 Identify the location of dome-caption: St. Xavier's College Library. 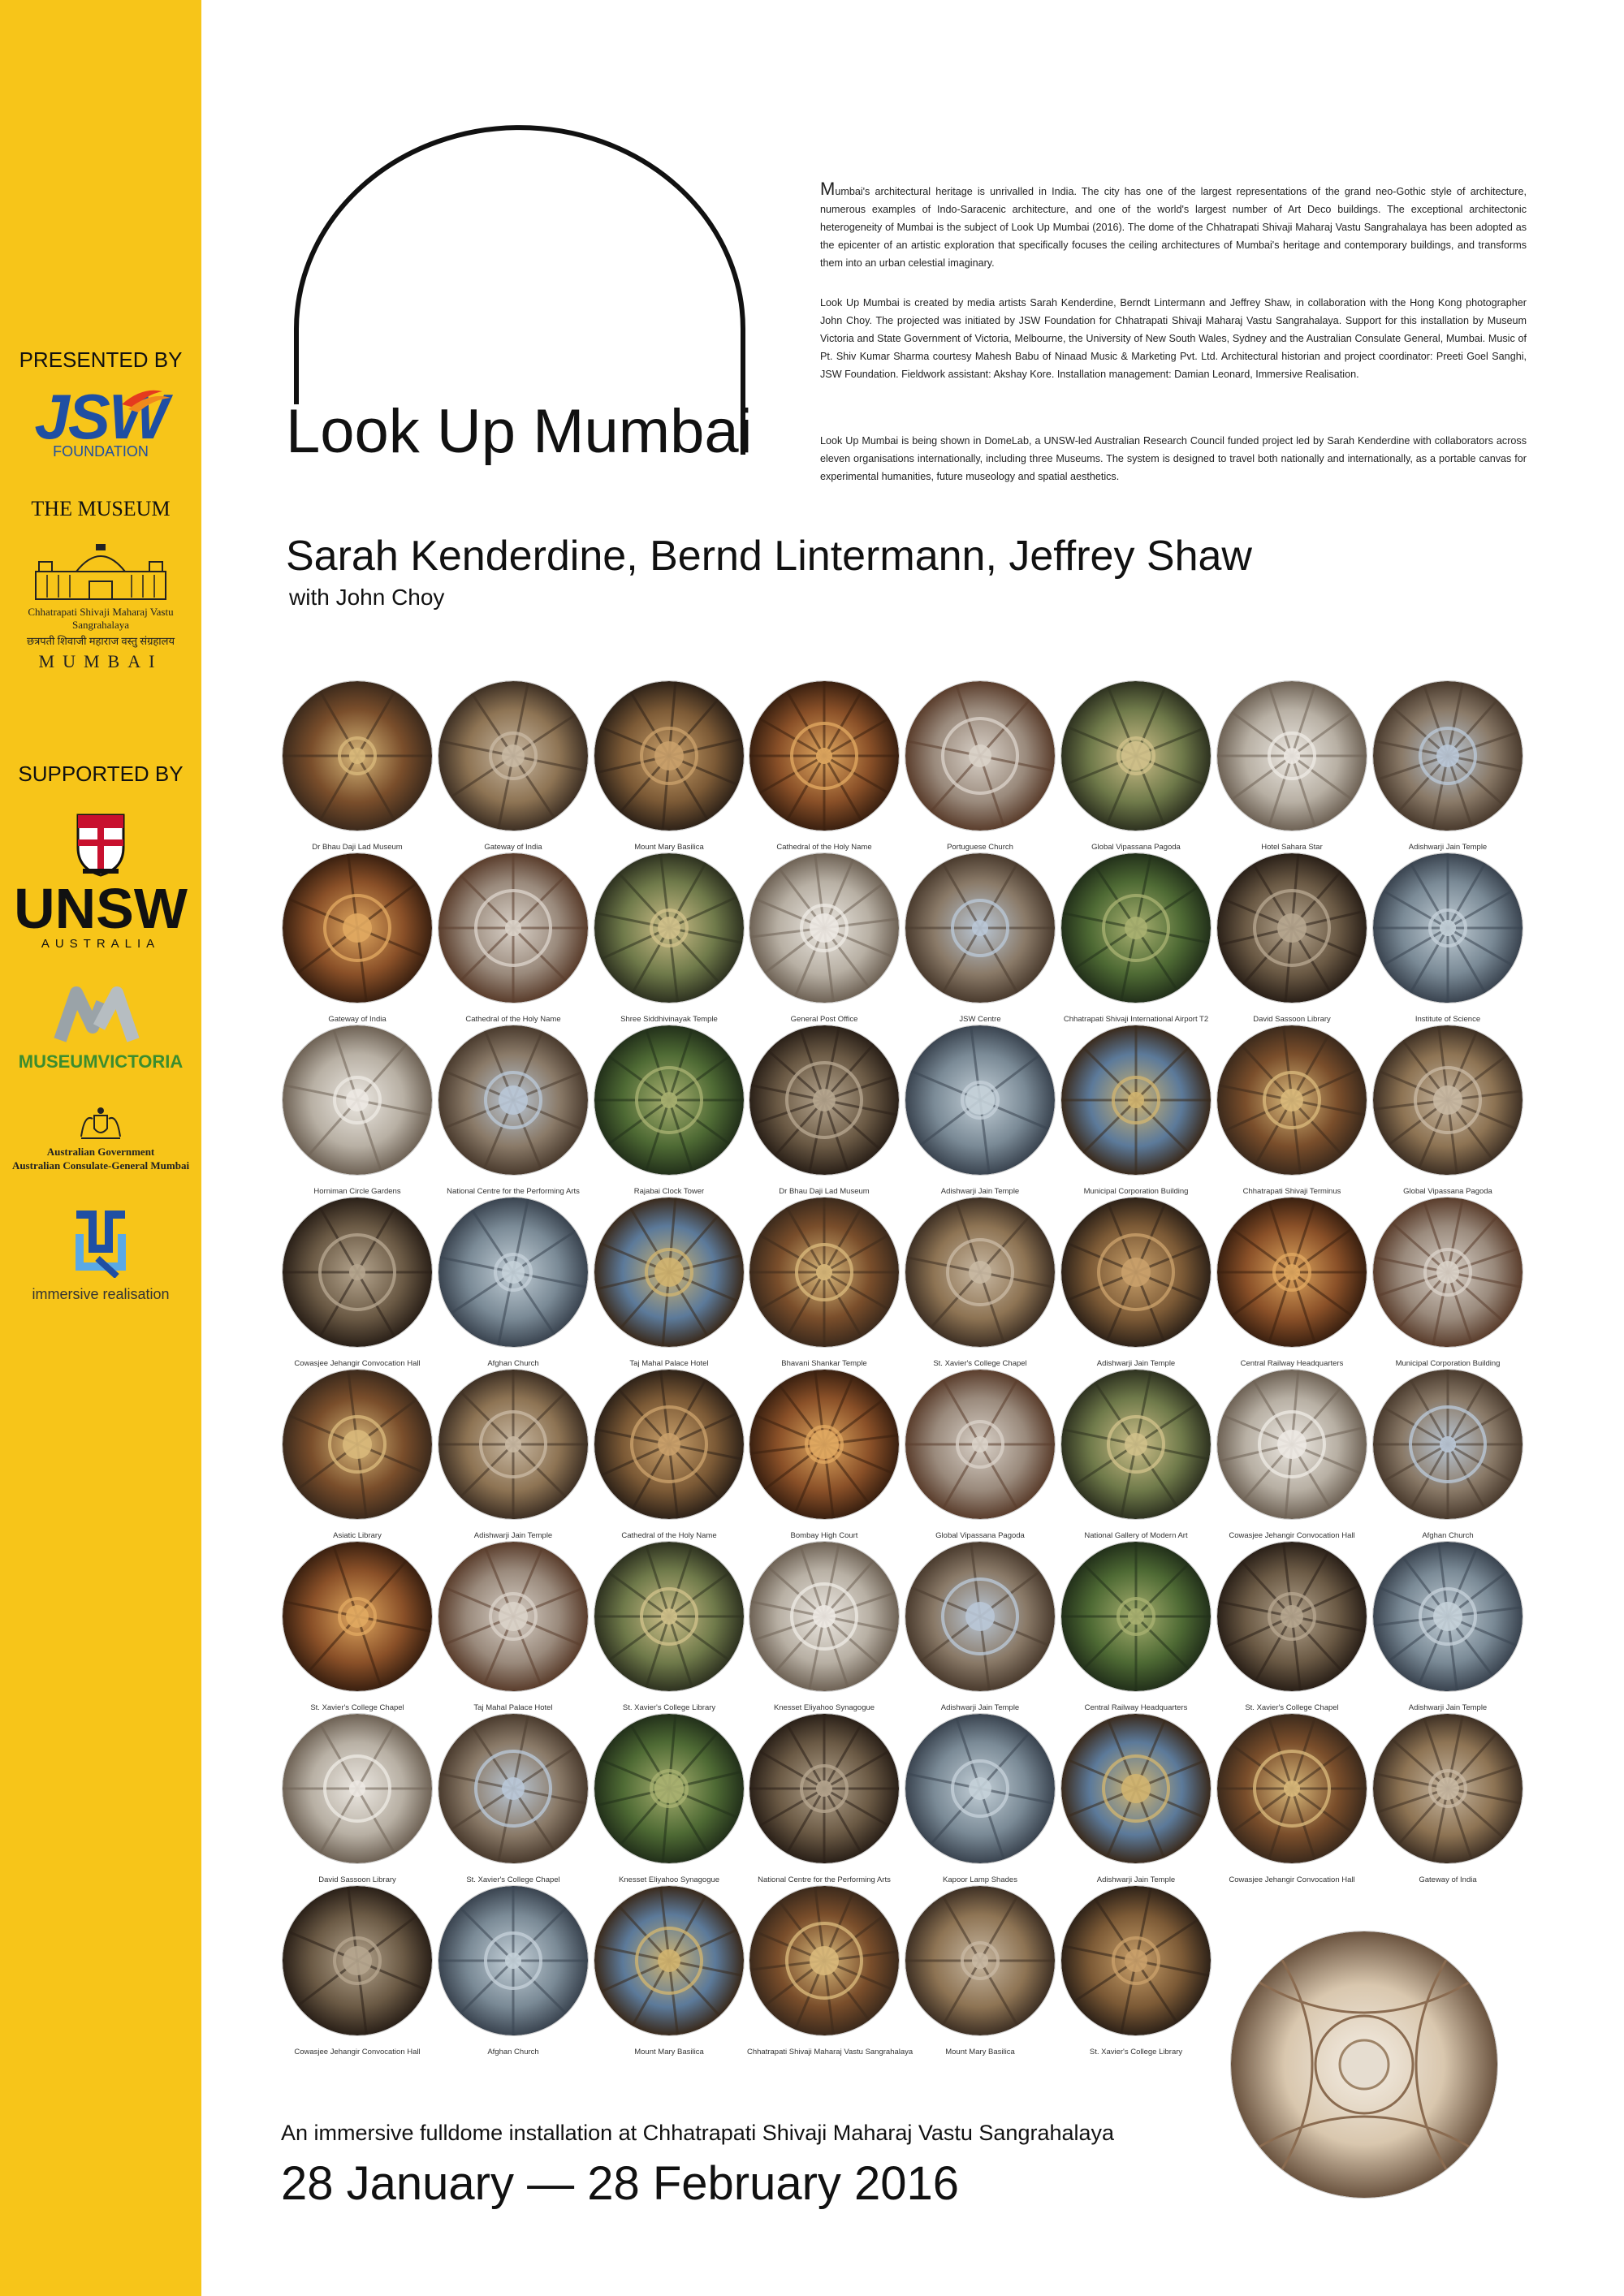
(669, 1708).